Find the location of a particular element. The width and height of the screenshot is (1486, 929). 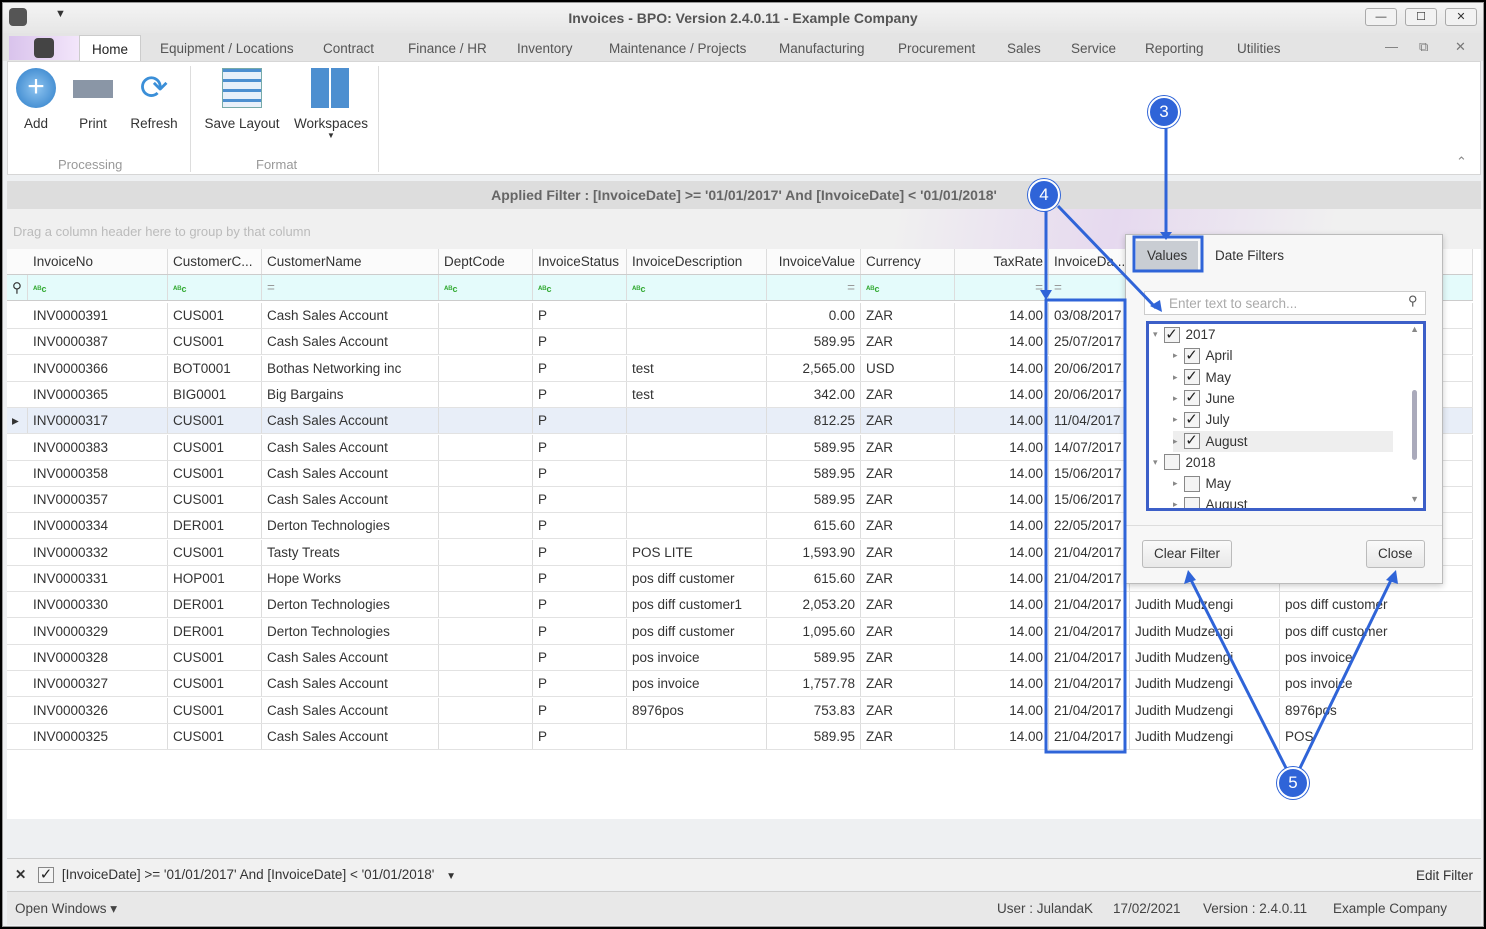

annotation-badge-5: 5 is located at coordinates (1293, 783).